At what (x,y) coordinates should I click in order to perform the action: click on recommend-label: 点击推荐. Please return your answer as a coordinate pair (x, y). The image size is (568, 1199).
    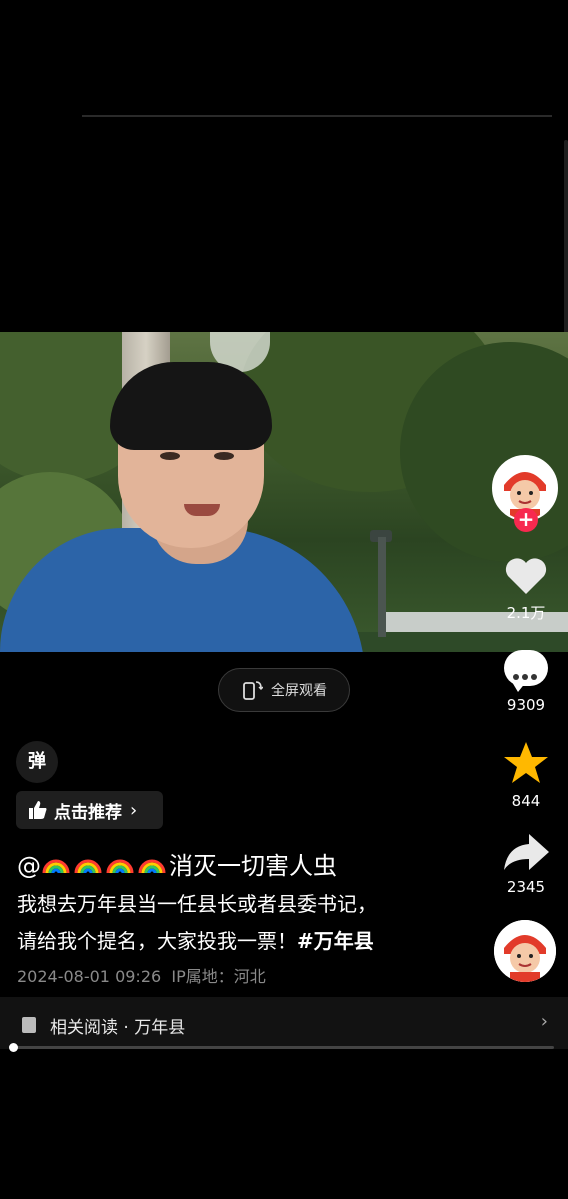
    Looking at the image, I should click on (88, 812).